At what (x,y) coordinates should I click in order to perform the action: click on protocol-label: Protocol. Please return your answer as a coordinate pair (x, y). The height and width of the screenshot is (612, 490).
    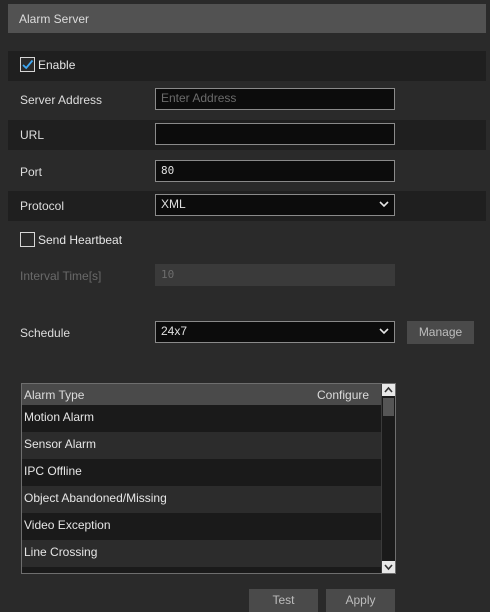
    Looking at the image, I should click on (42, 206).